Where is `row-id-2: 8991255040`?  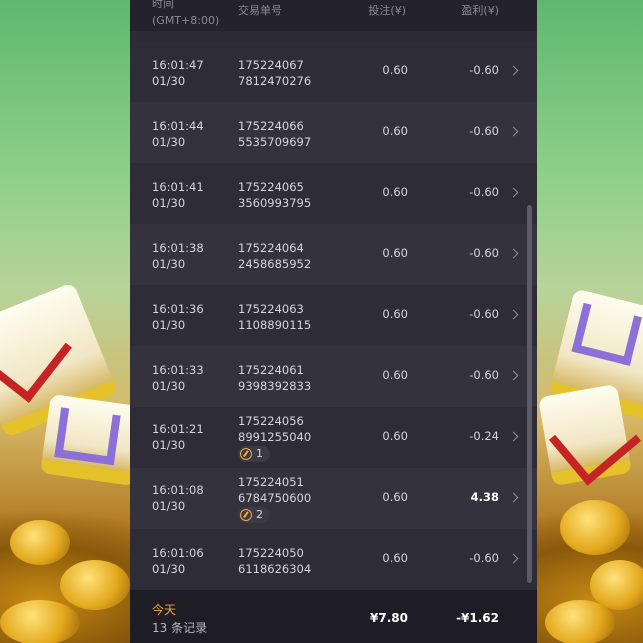
row-id-2: 8991255040 is located at coordinates (275, 437).